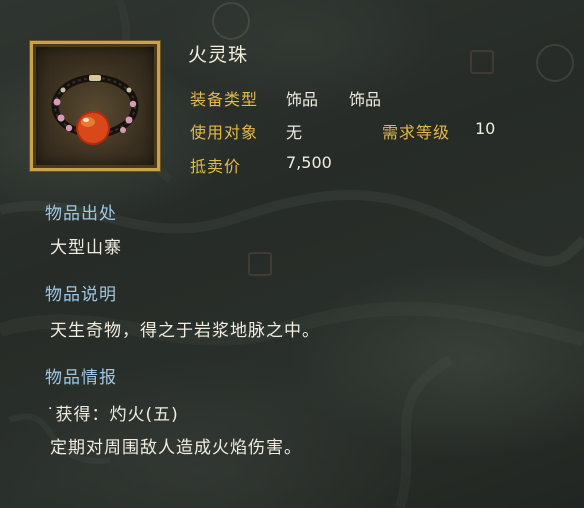 The image size is (584, 508). Describe the element at coordinates (176, 448) in the screenshot. I see `info-effect-text: 定期对周围敌人造成火焰伤害。` at that location.